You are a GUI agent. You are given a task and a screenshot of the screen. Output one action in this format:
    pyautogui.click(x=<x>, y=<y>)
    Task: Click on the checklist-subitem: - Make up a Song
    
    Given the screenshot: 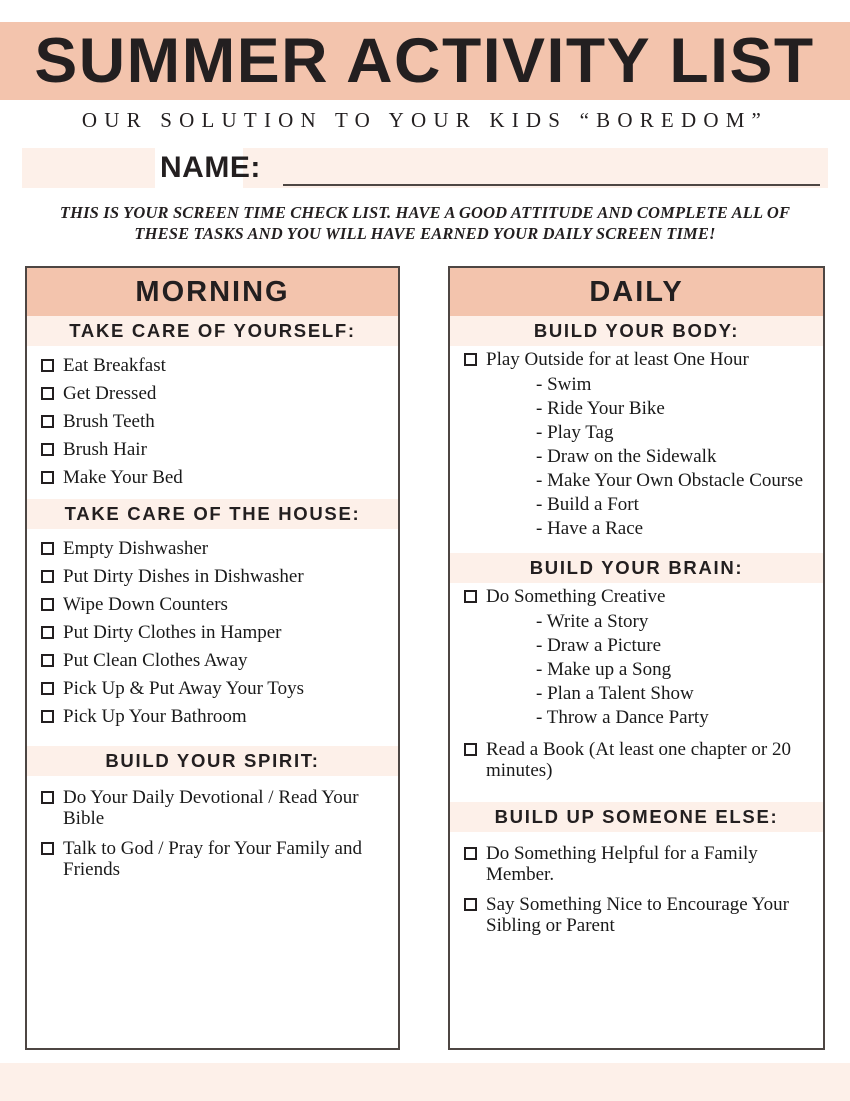 What is the action you would take?
    pyautogui.click(x=604, y=669)
    